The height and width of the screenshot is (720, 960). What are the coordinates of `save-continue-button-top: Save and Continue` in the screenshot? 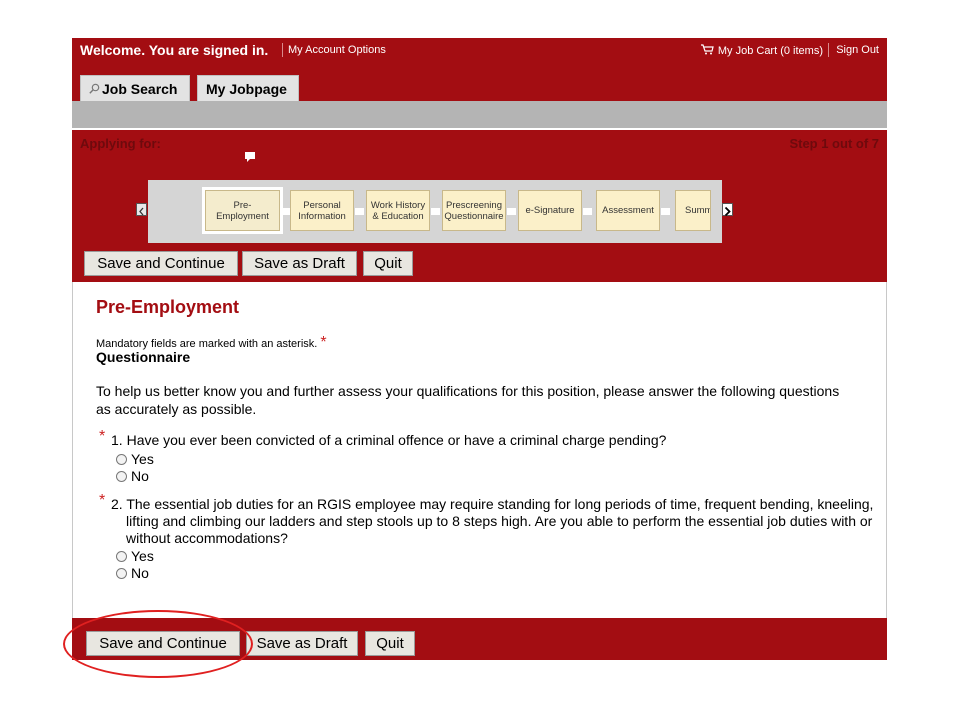 It's located at (161, 263).